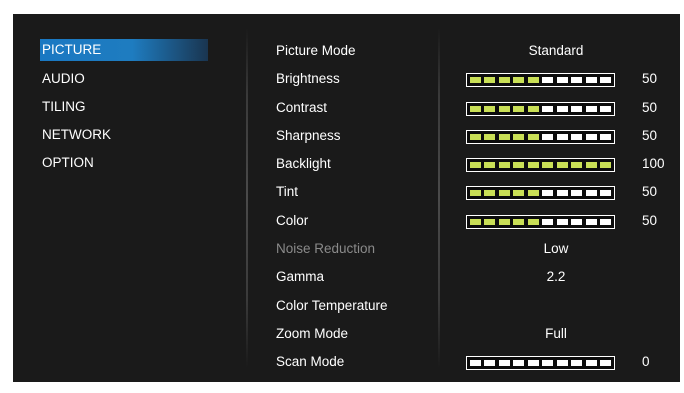 This screenshot has width=684, height=393. I want to click on setting-label: Brightness, so click(308, 79).